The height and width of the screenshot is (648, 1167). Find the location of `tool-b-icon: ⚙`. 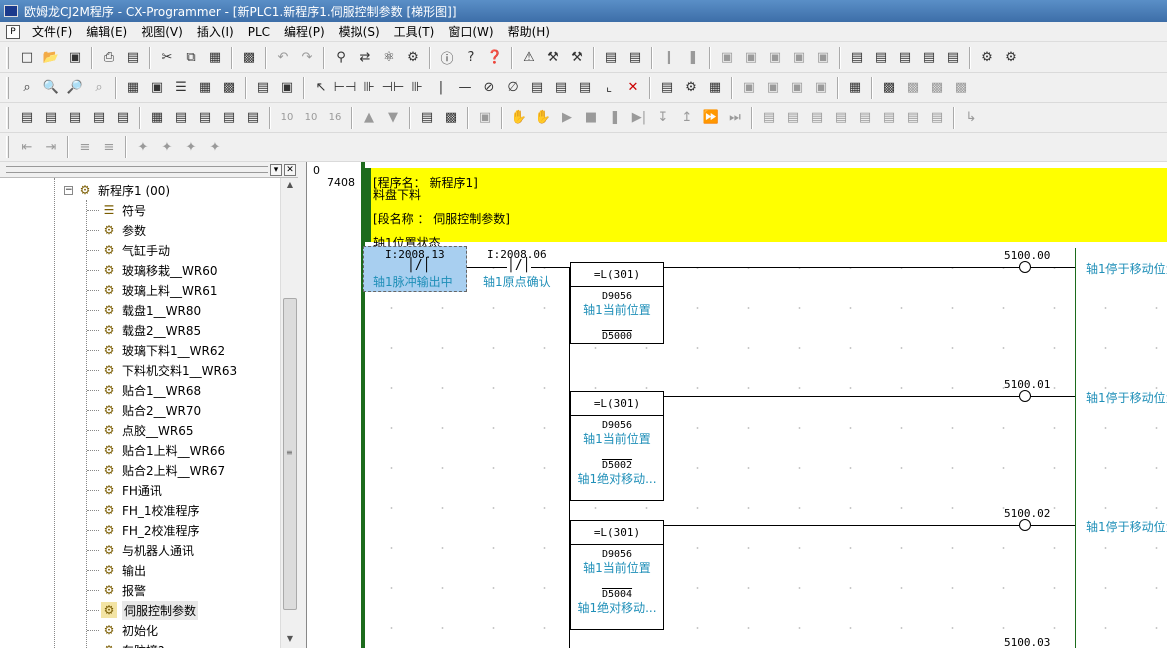

tool-b-icon: ⚙ is located at coordinates (1011, 58).